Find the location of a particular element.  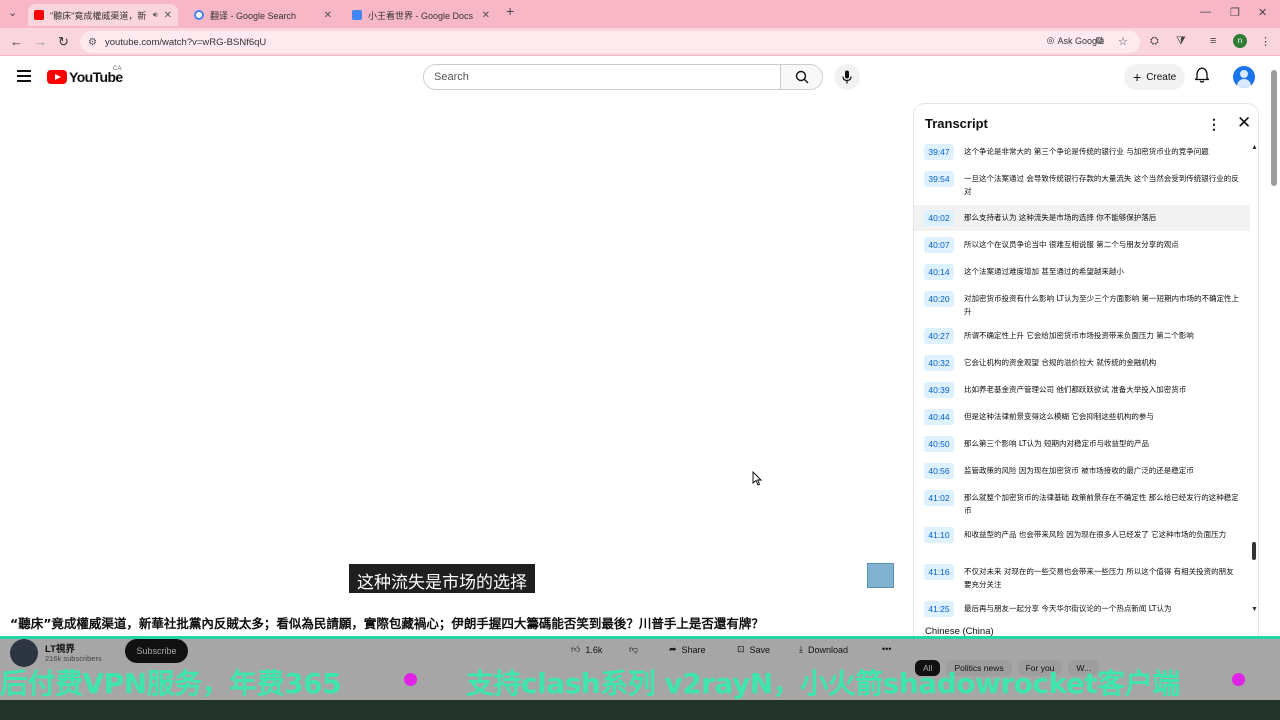

transcript-timestamp: 40:20 is located at coordinates (939, 299).